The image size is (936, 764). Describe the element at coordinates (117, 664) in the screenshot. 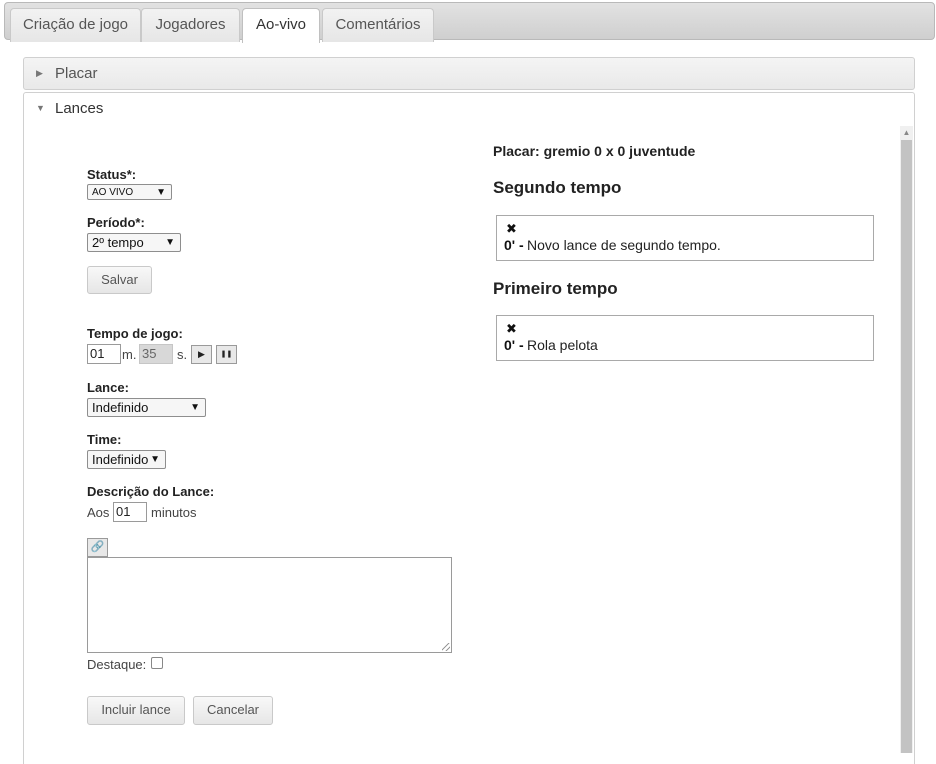

I see `destaque-label: Destaque:` at that location.